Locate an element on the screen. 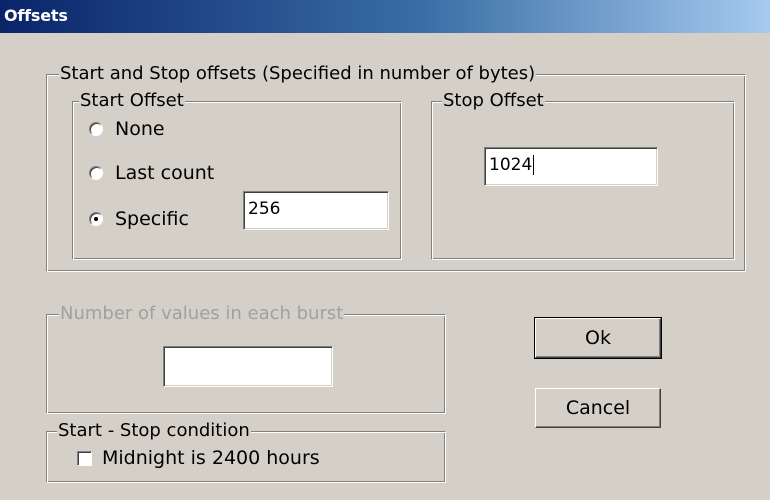 The width and height of the screenshot is (776, 502). stop-offset-group: Stop Offset 1024 is located at coordinates (583, 175).